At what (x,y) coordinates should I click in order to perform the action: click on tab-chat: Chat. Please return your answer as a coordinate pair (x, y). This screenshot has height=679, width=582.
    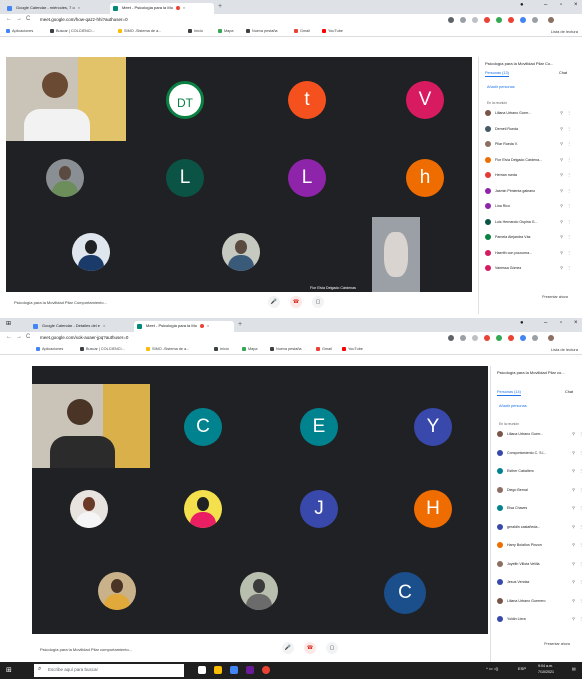
    Looking at the image, I should click on (563, 73).